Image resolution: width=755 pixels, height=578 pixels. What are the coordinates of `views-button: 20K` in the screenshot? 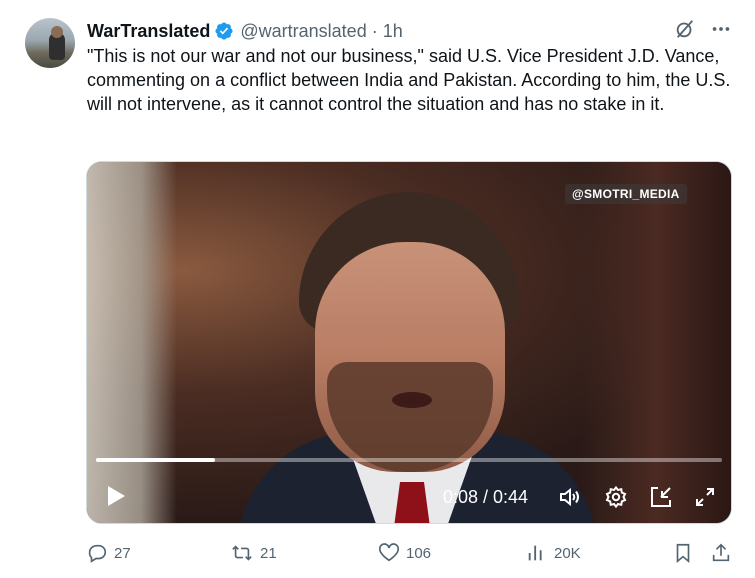 It's located at (553, 553).